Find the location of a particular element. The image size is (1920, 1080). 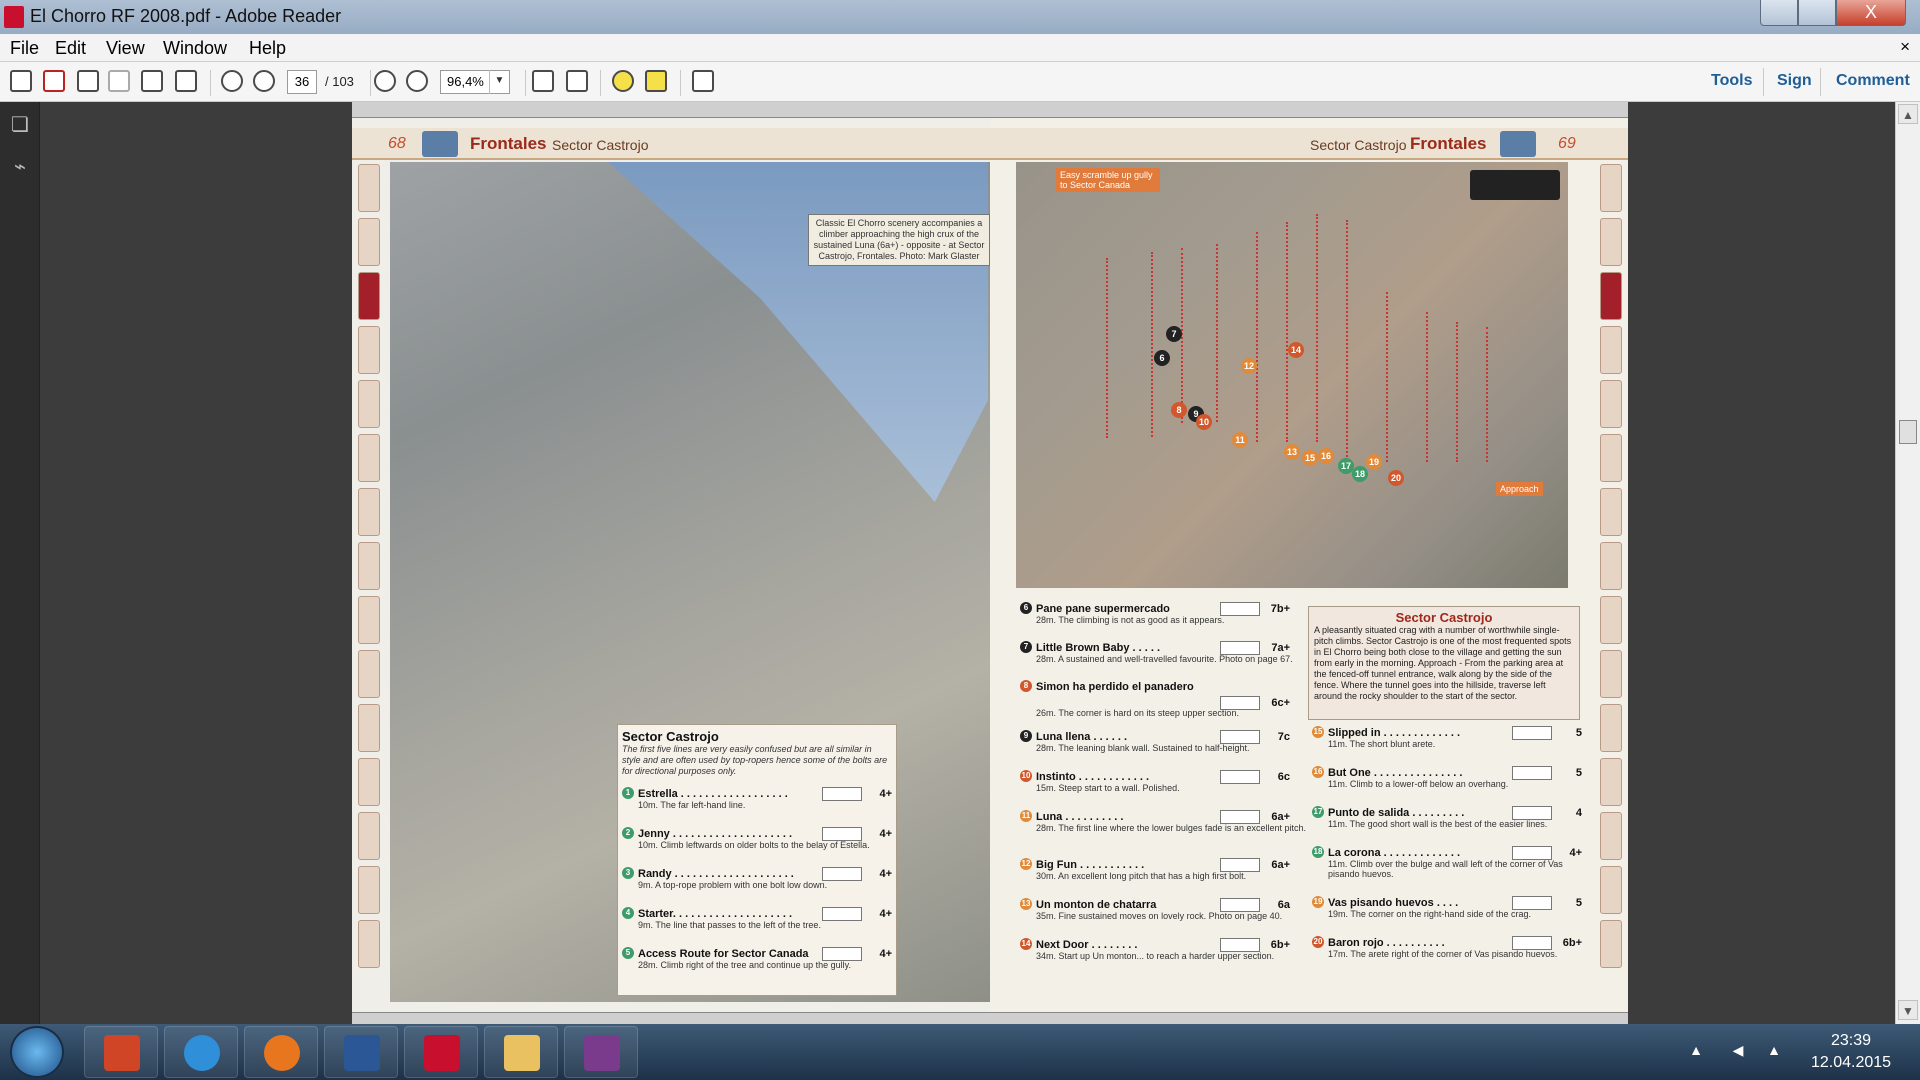

menu-view: View is located at coordinates (125, 48).